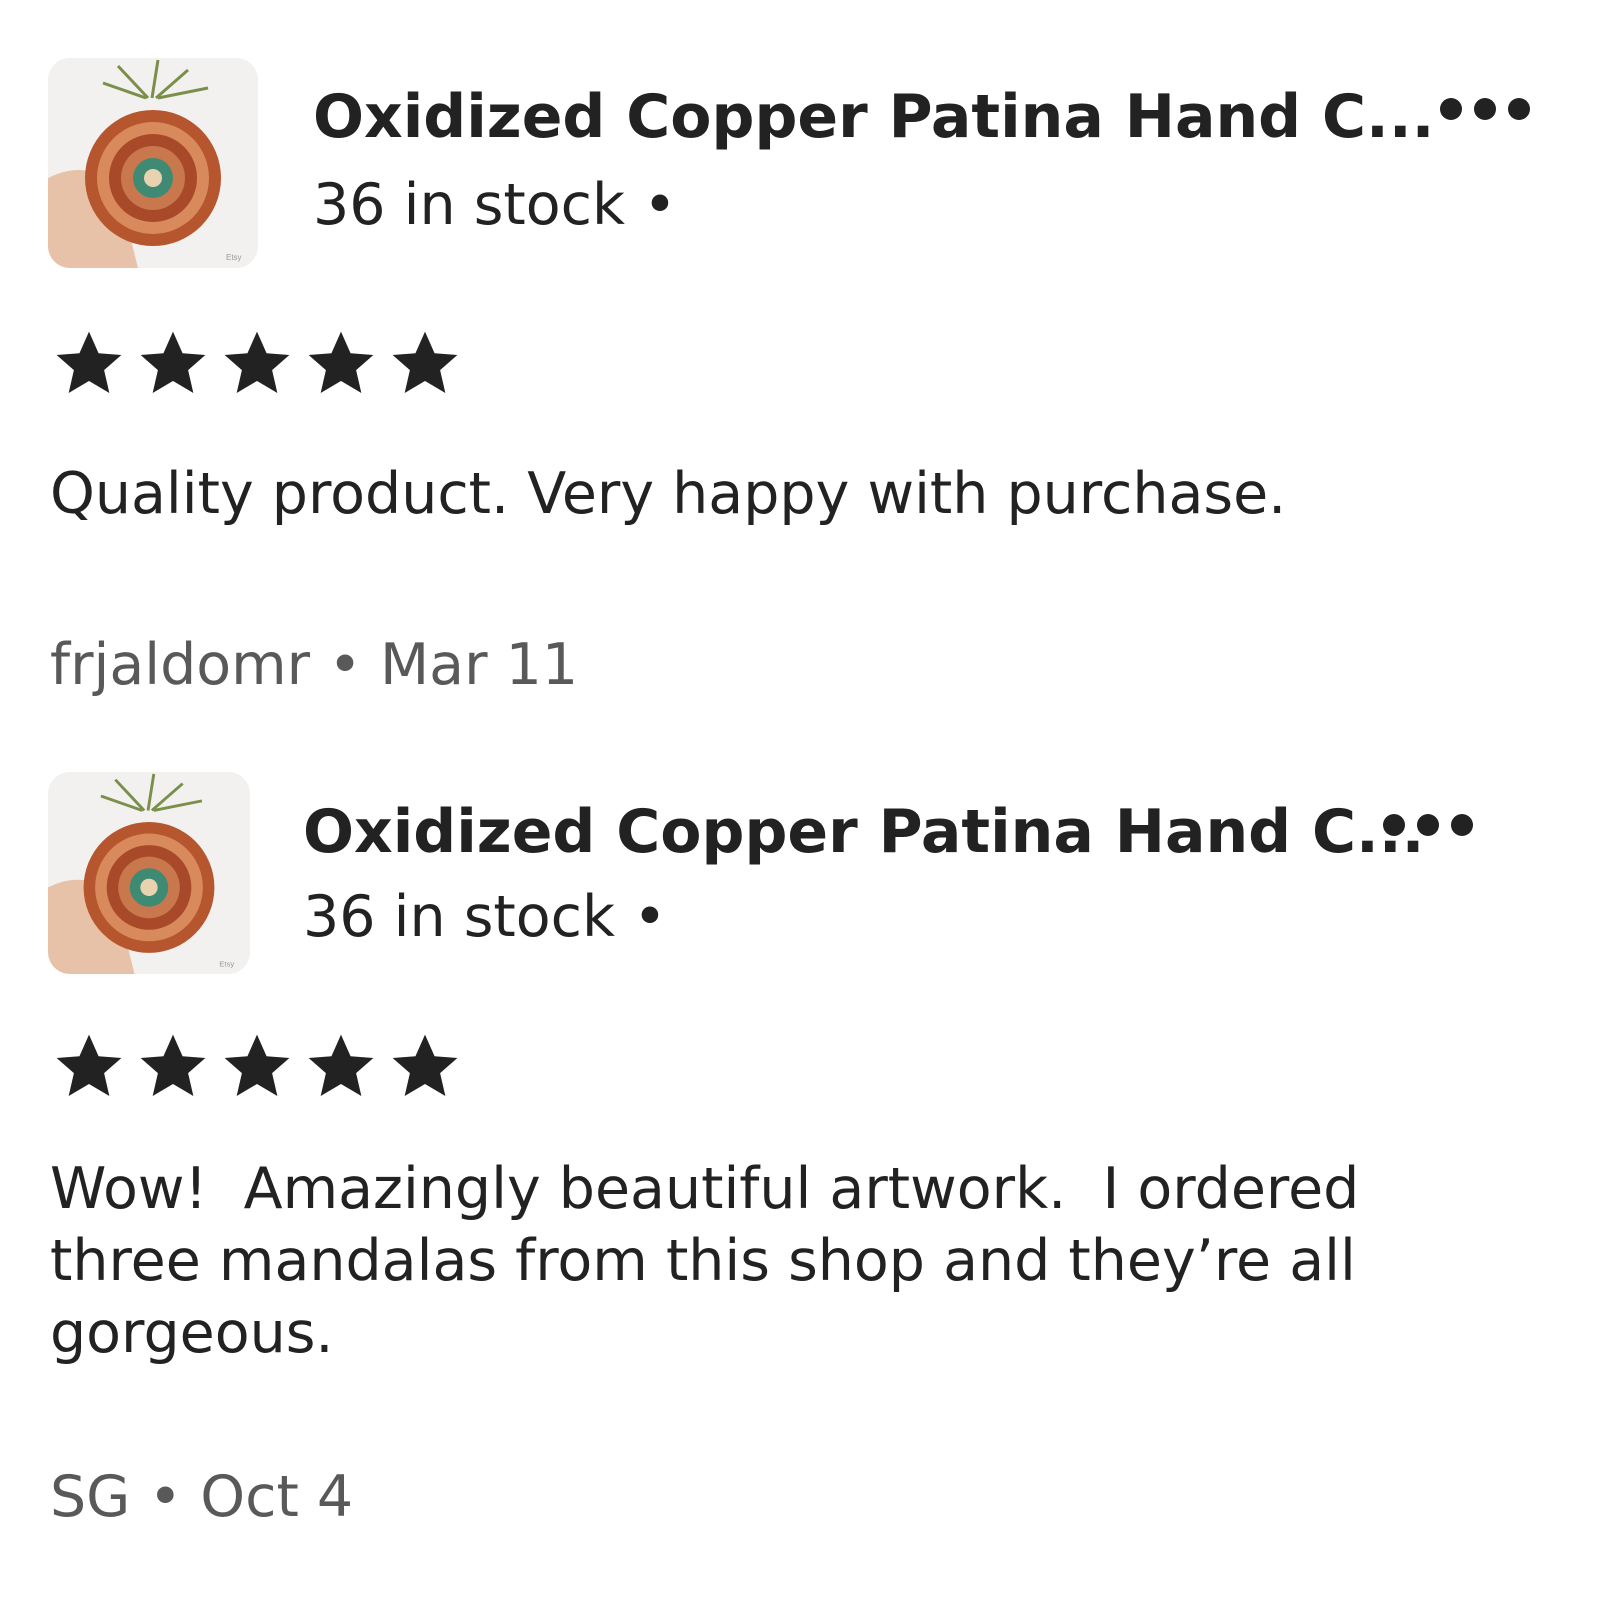  I want to click on review-meta: frjaldomr • Mar 11, so click(314, 665).